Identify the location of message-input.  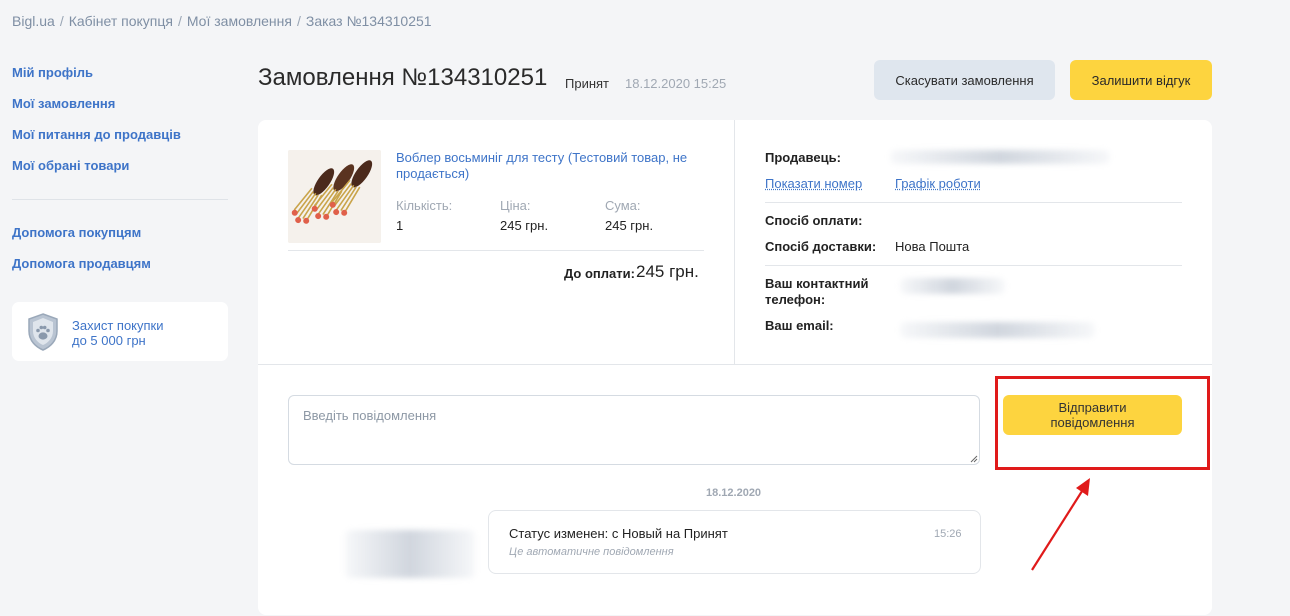
(634, 430).